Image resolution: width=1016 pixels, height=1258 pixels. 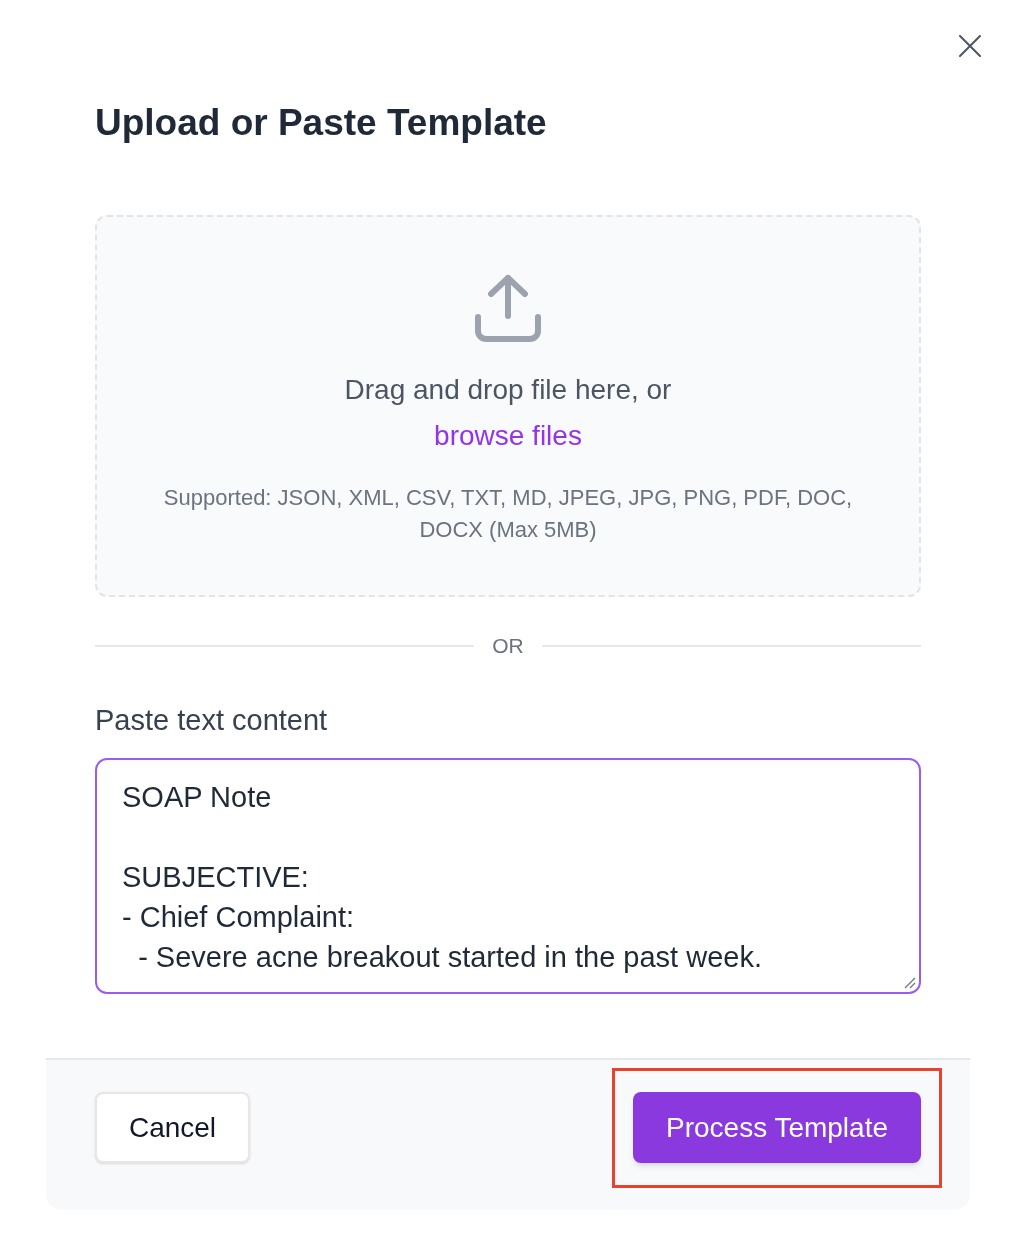 What do you see at coordinates (172, 1127) in the screenshot?
I see `cancel-button: Cancel` at bounding box center [172, 1127].